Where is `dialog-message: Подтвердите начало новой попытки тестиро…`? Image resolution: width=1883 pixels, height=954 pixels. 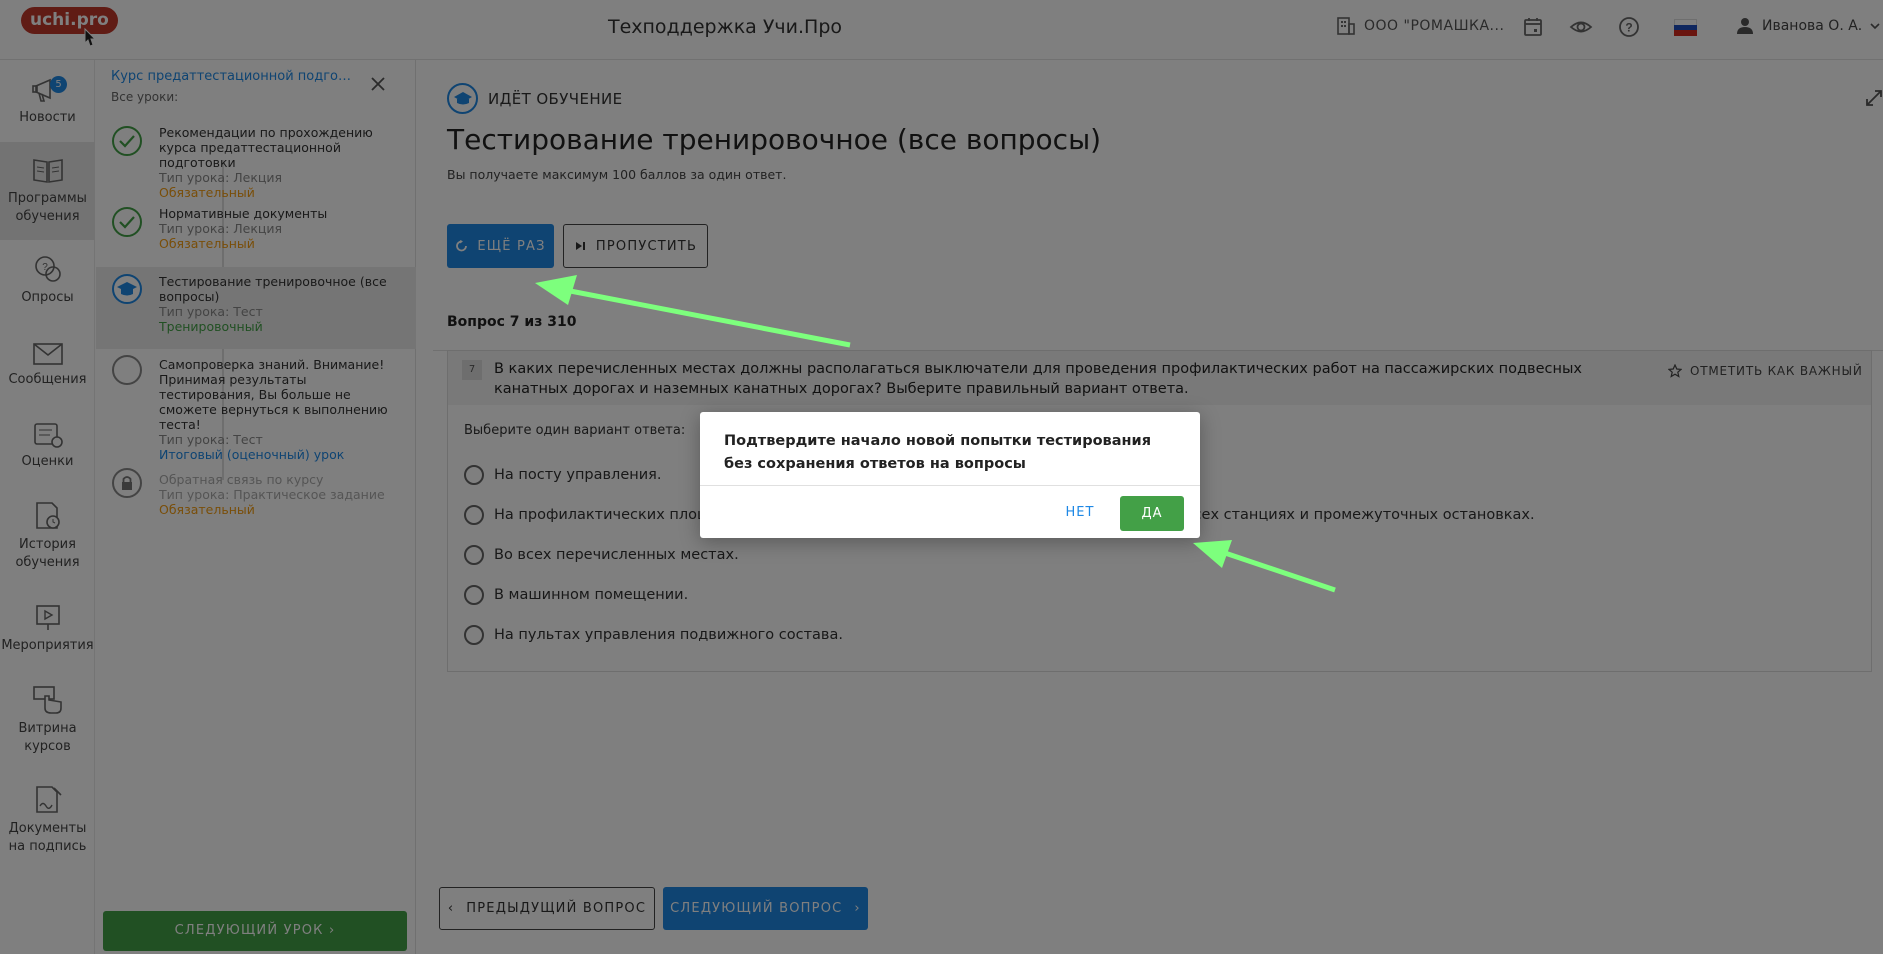
dialog-message: Подтвердите начало новой попытки тестиро… is located at coordinates (938, 452).